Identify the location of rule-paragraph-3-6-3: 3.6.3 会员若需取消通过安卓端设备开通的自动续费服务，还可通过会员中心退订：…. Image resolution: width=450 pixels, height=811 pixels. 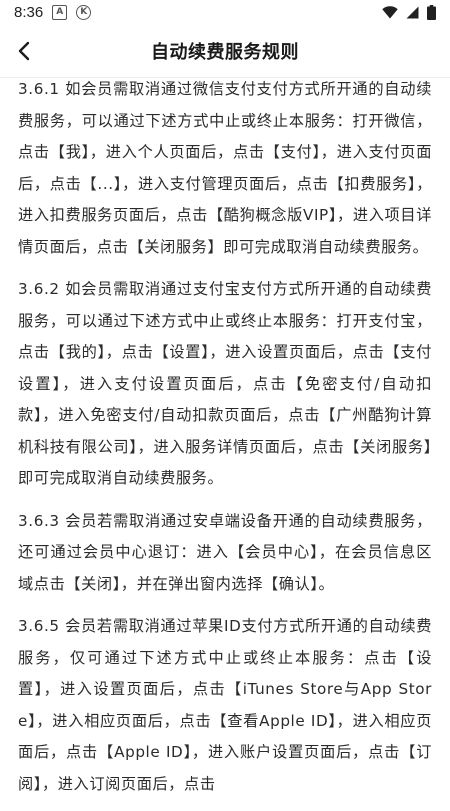
(225, 552).